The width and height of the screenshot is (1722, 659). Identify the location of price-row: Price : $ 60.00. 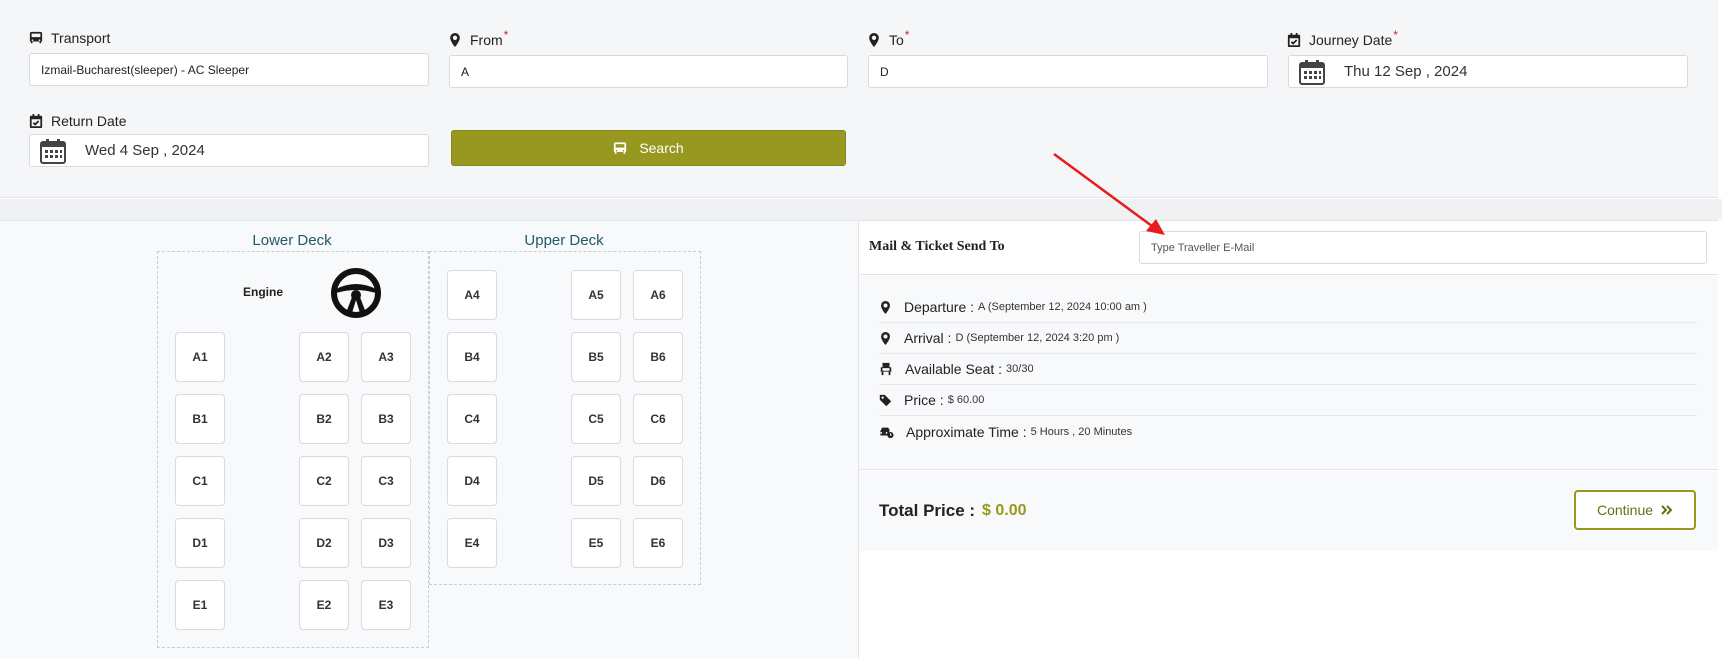
(1288, 400).